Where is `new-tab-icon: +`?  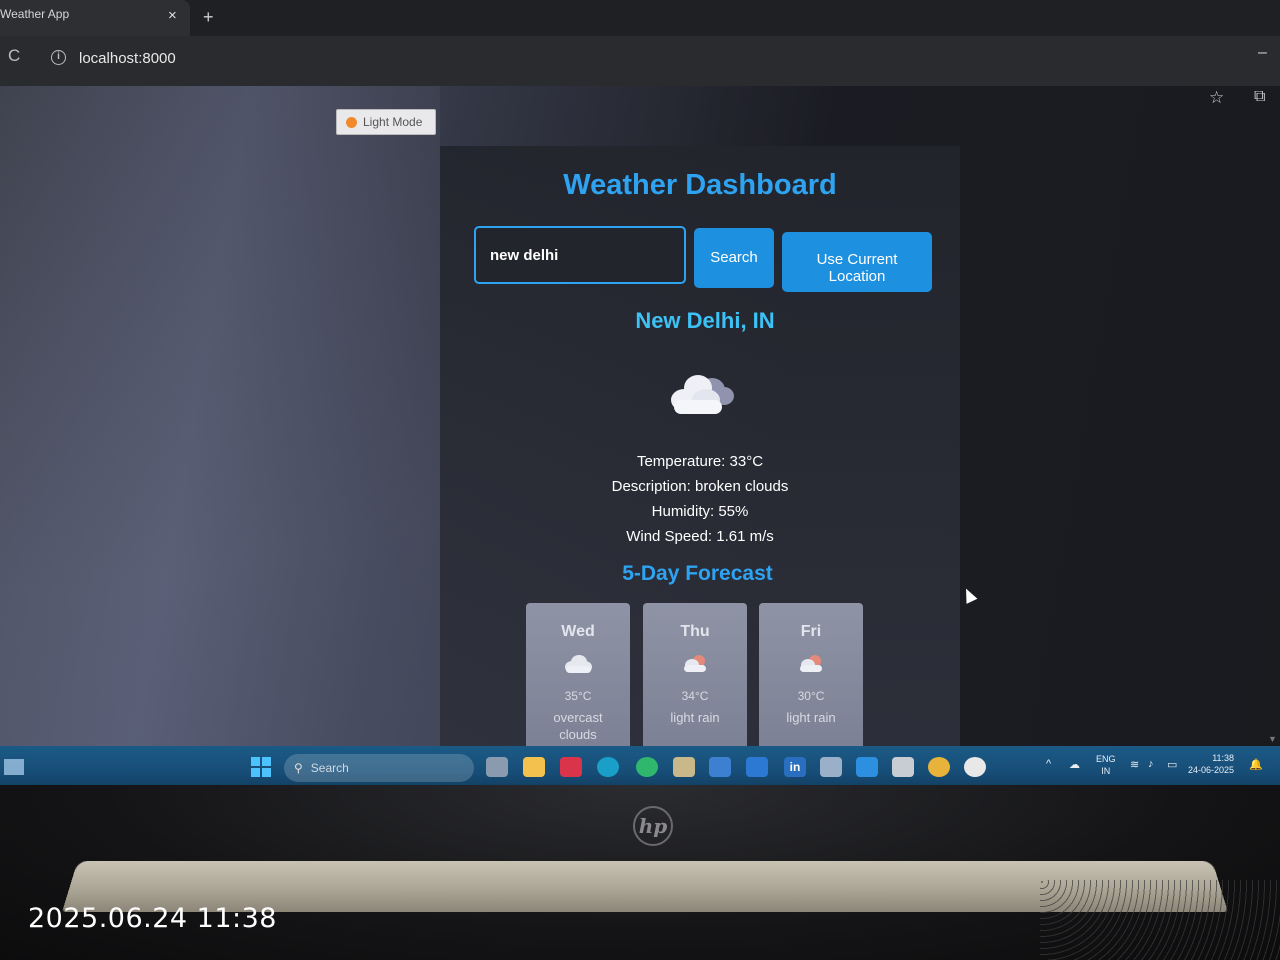 new-tab-icon: + is located at coordinates (208, 17).